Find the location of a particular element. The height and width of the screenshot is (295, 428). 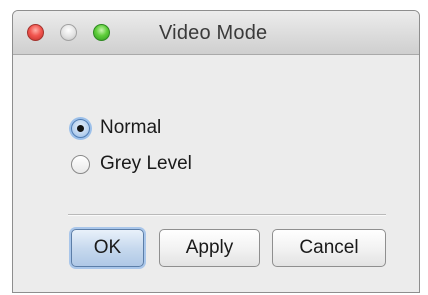

radio-label-grey-level: Grey Level is located at coordinates (146, 163).